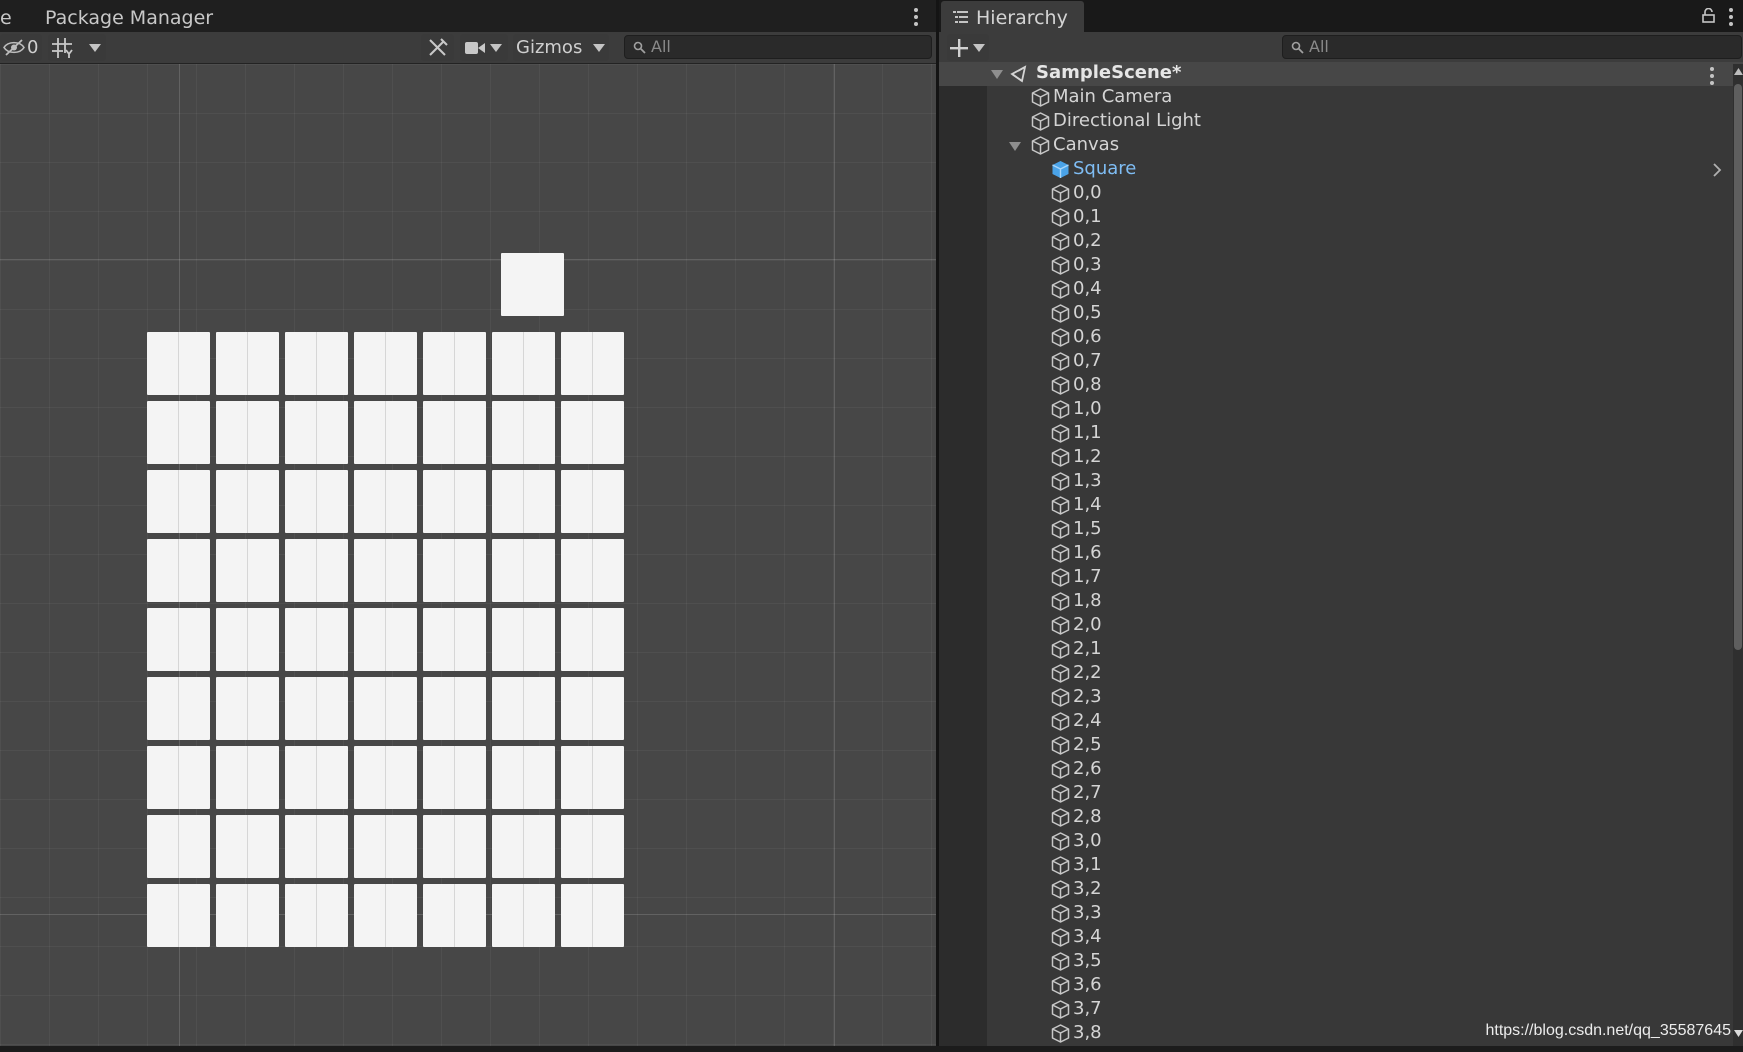  Describe the element at coordinates (1708, 15) in the screenshot. I see `lock-icon` at that location.